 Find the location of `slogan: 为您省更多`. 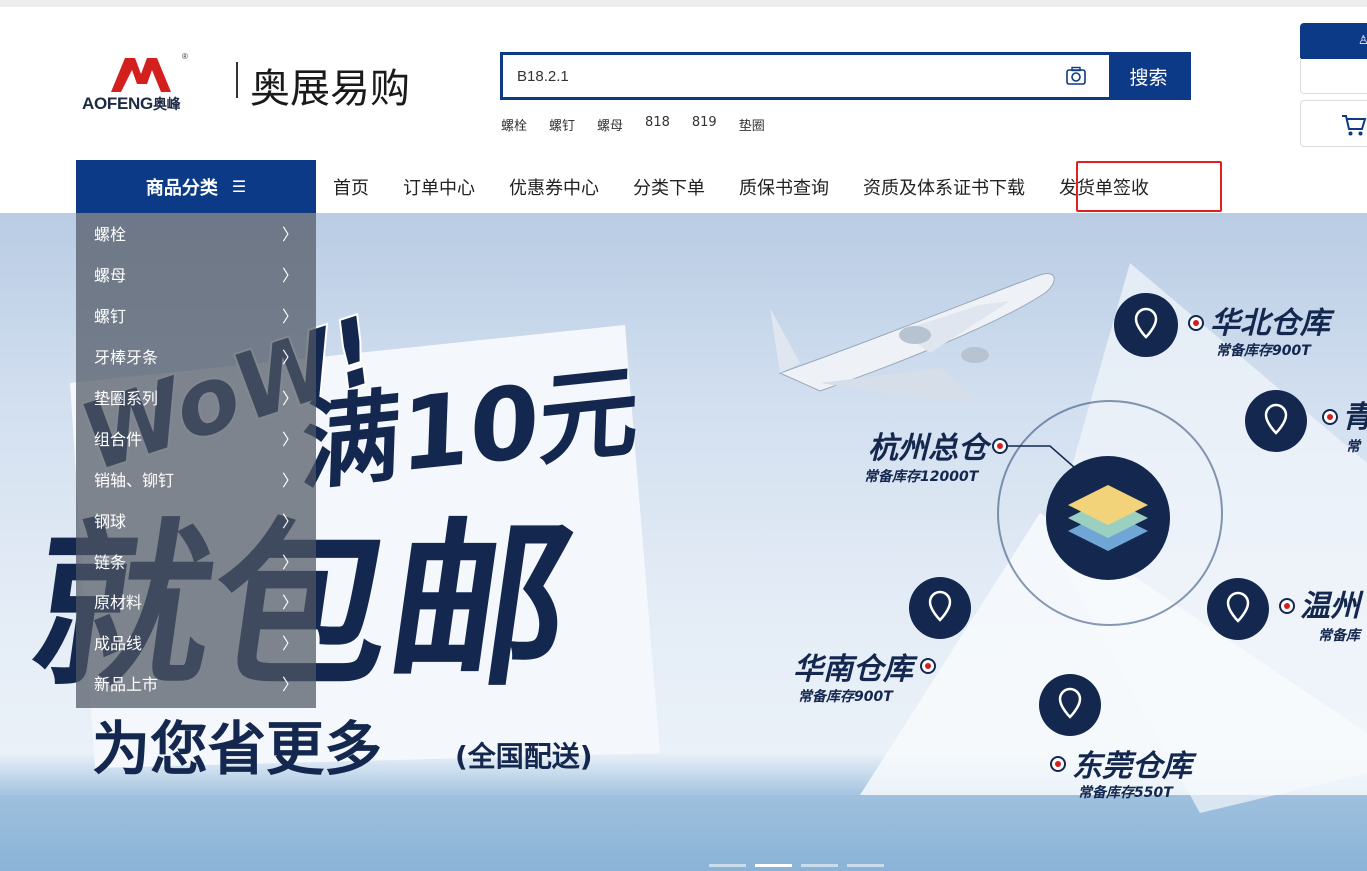

slogan: 为您省更多 is located at coordinates (237, 749).